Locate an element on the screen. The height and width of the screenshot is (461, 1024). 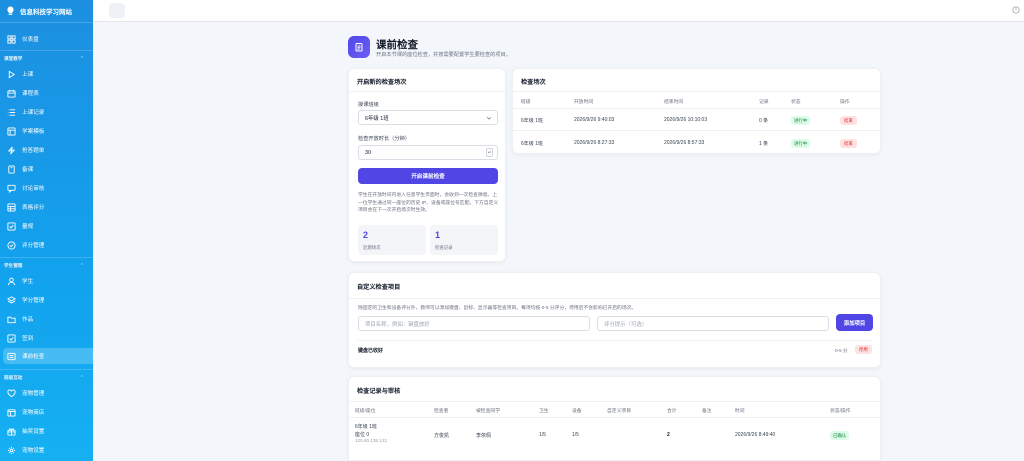
brand: 信息科技学习网站 is located at coordinates (46, 11).